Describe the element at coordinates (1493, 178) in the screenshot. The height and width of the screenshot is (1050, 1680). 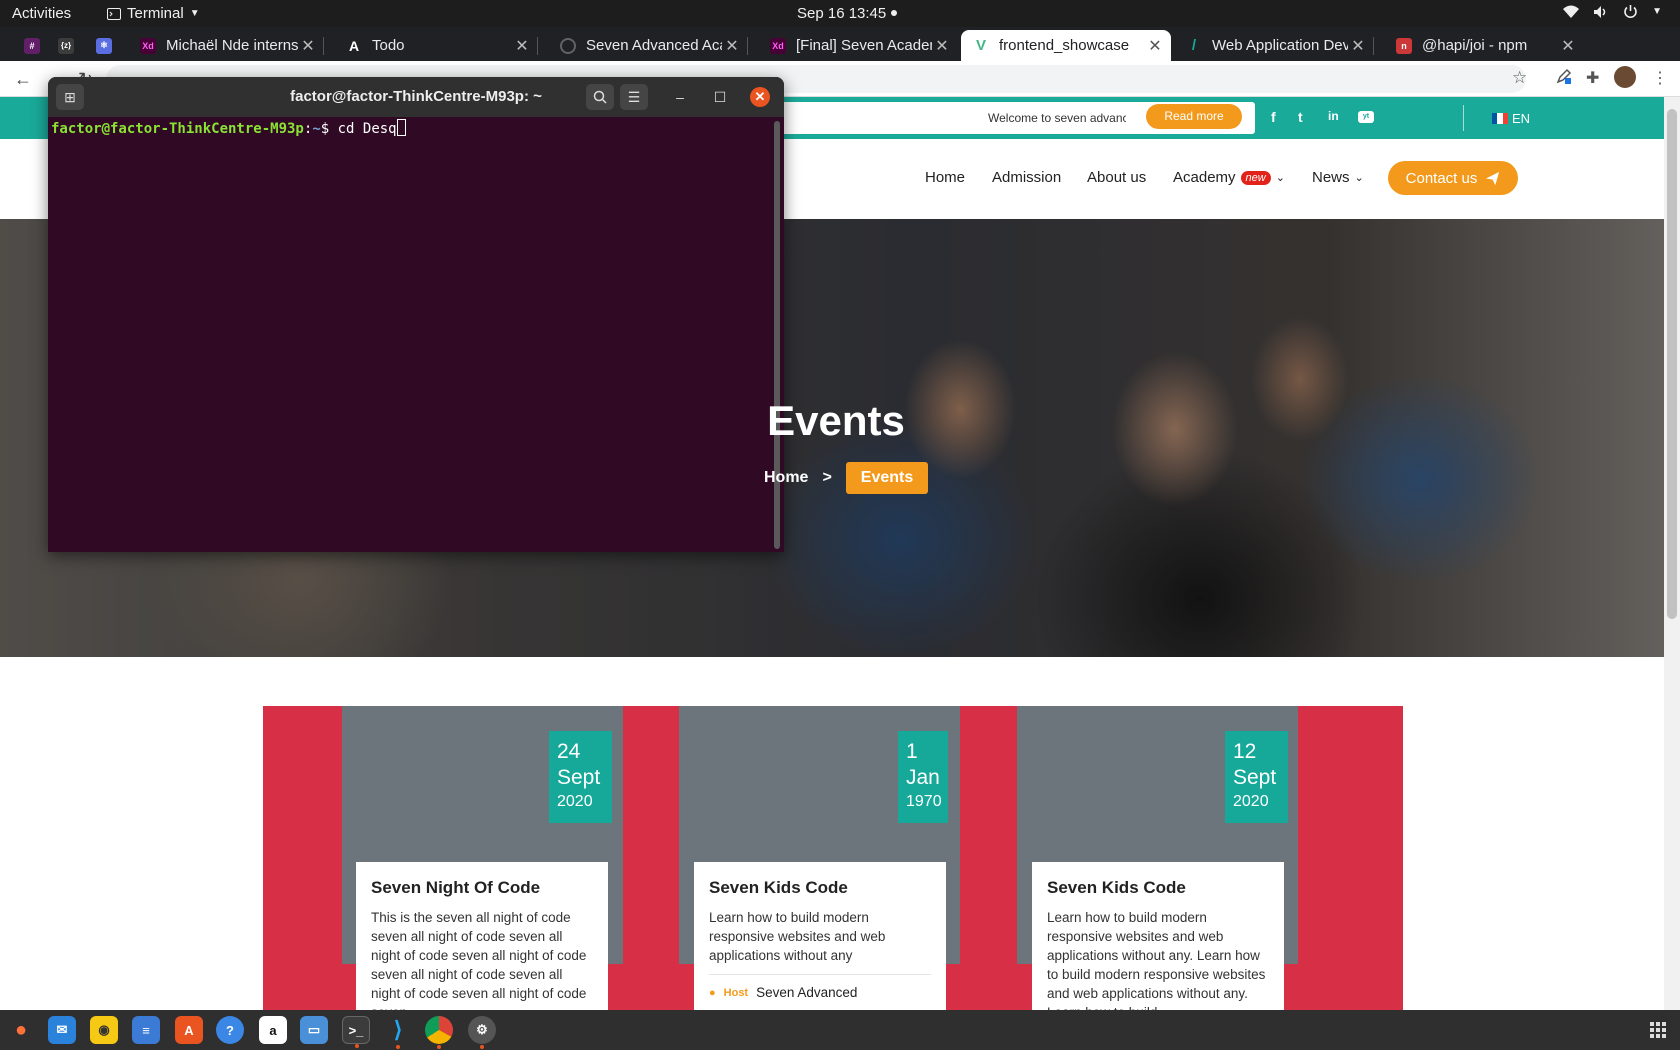
I see `paper-plane-icon` at that location.